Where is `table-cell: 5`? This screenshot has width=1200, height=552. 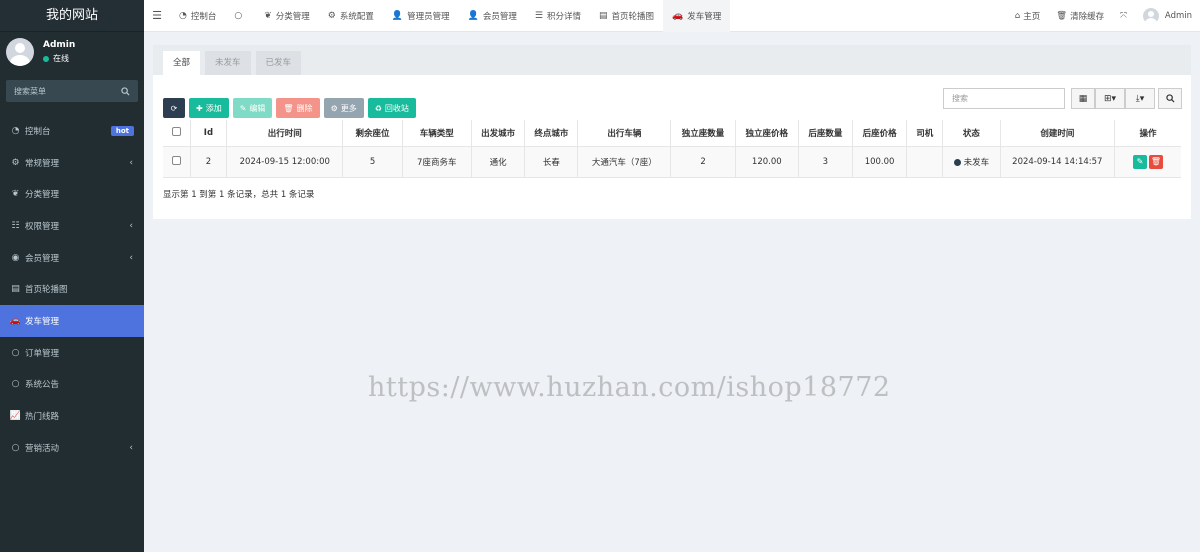 table-cell: 5 is located at coordinates (372, 161).